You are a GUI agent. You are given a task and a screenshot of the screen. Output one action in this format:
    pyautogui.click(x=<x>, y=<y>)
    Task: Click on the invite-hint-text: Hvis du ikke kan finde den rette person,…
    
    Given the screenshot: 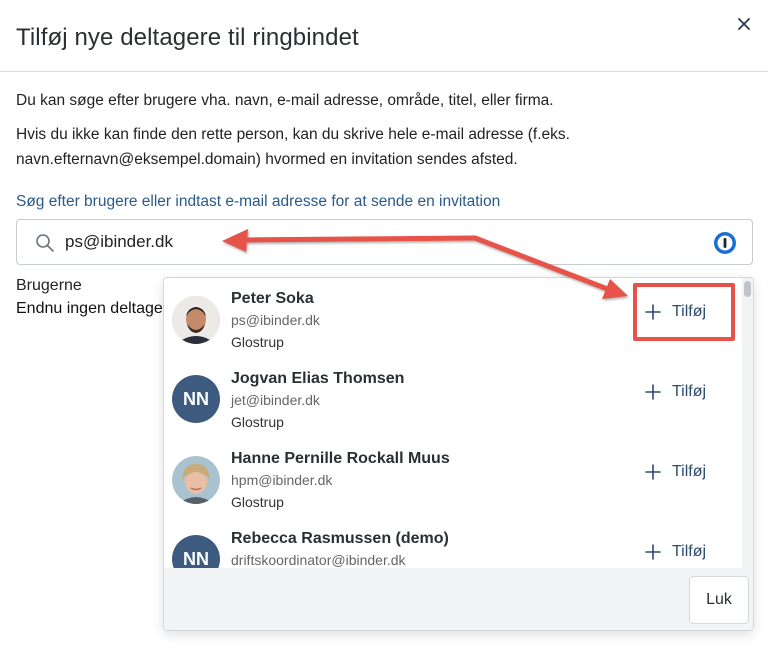 What is the action you would take?
    pyautogui.click(x=293, y=147)
    